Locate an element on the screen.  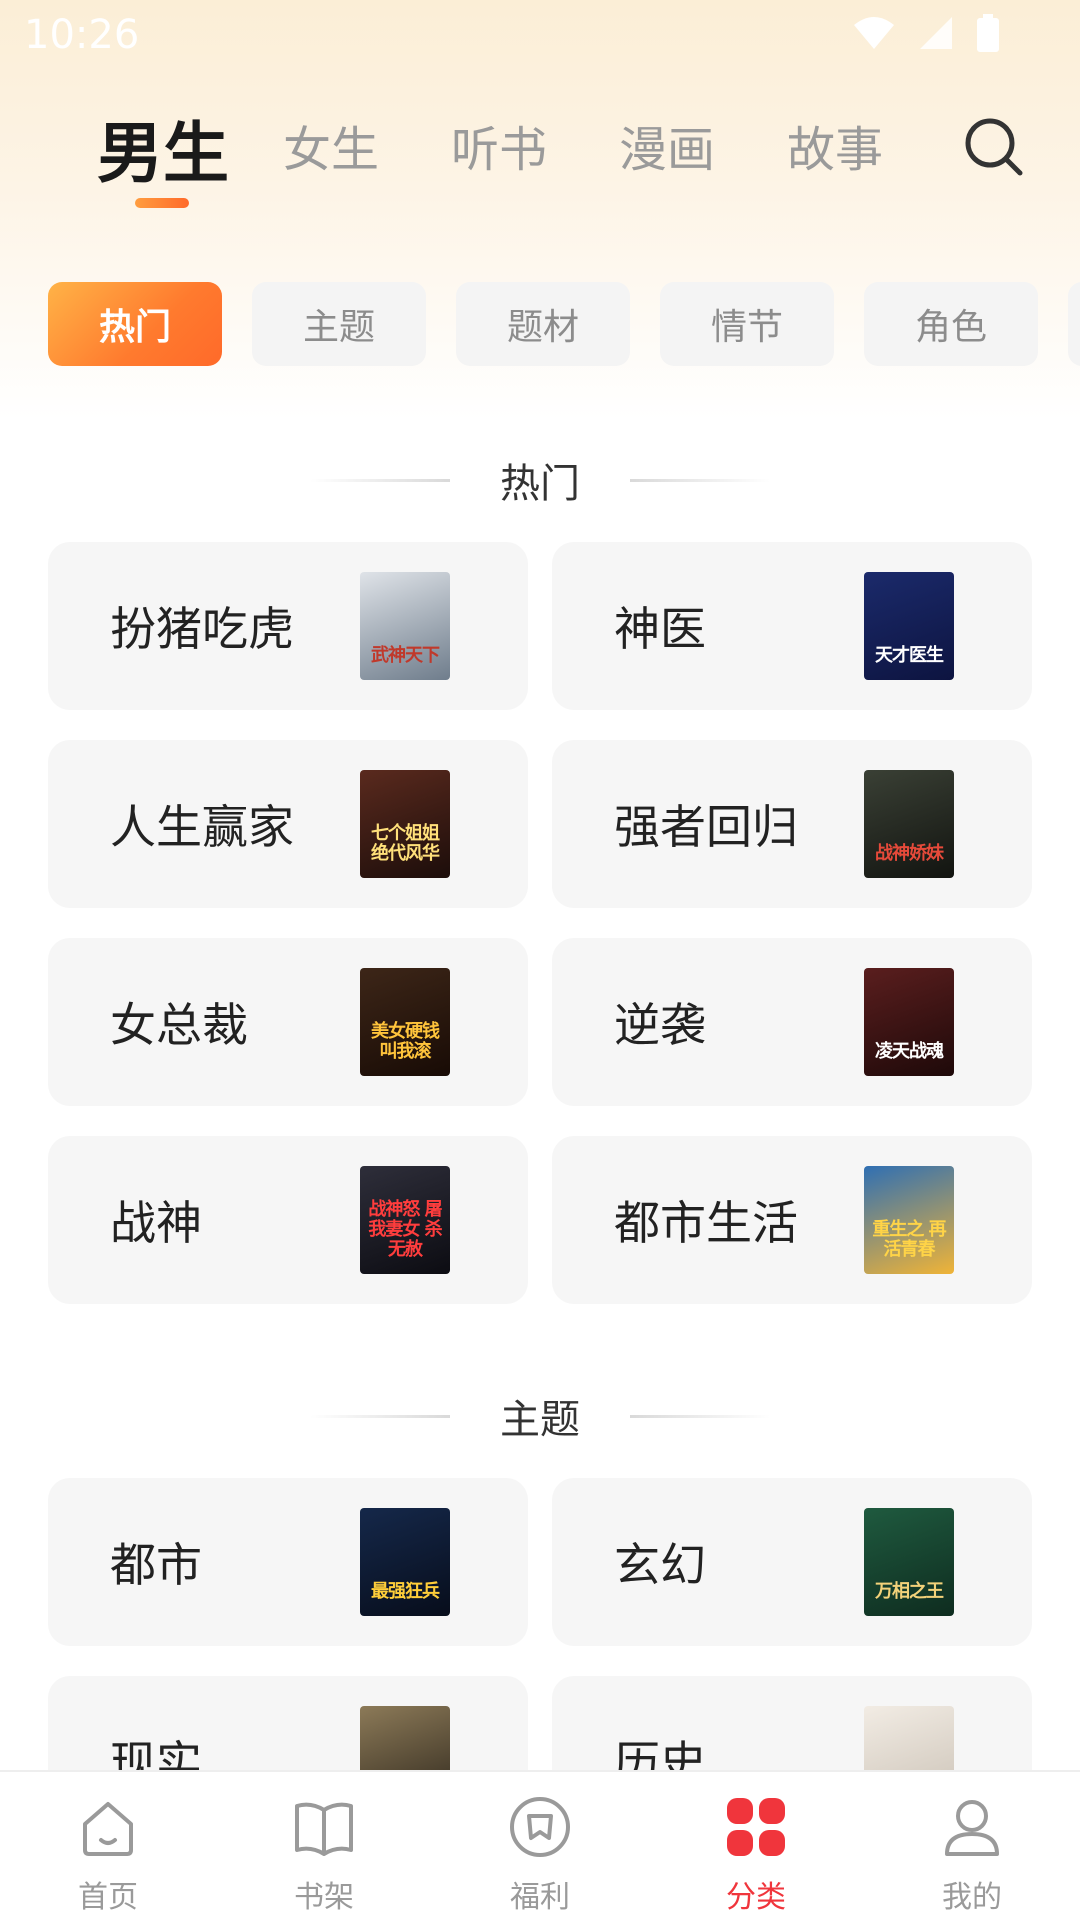
book-cover-title: 武神天下 is located at coordinates (405, 655).